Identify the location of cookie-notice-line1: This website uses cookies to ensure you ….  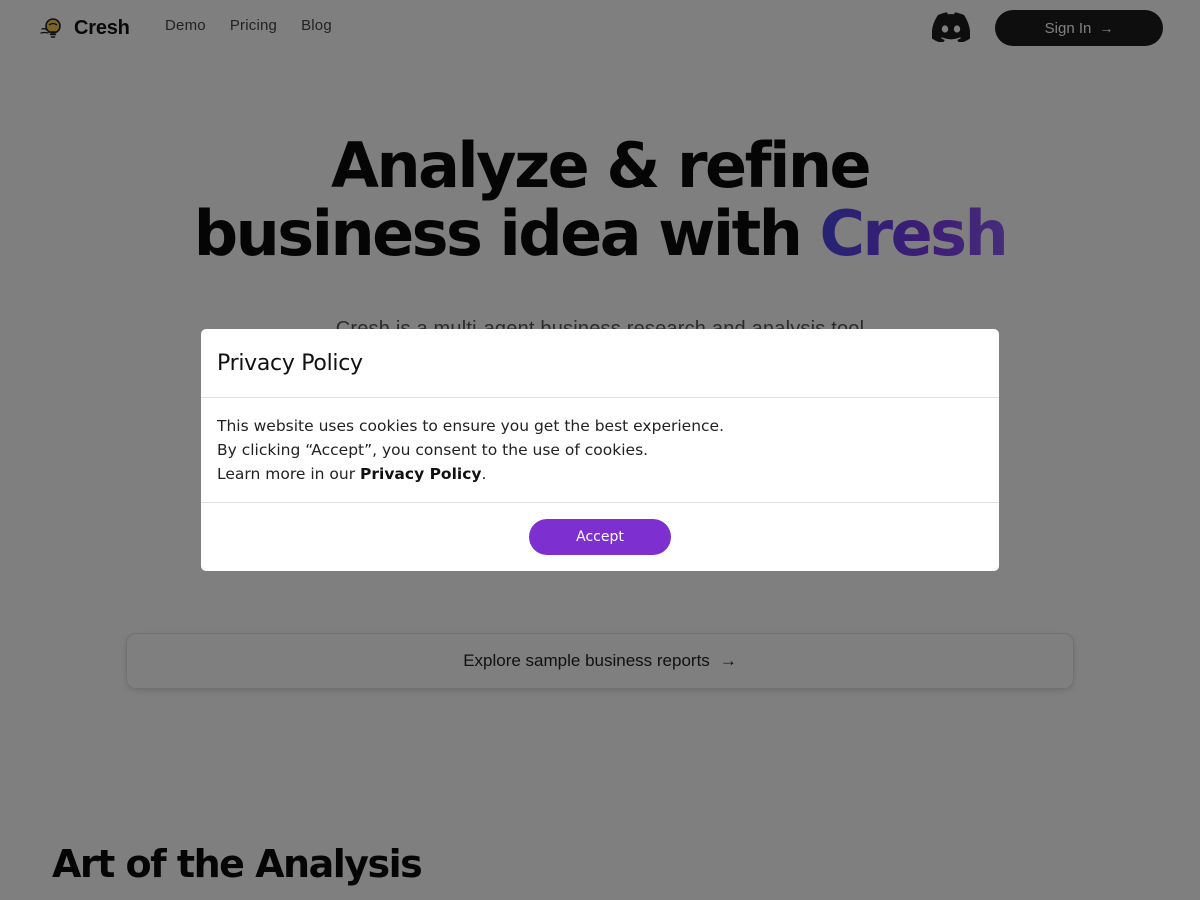
(471, 426).